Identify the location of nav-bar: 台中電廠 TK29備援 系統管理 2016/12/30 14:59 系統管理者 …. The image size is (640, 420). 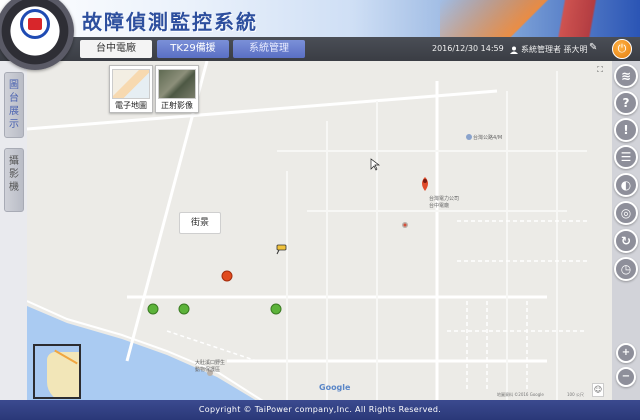
(320, 49).